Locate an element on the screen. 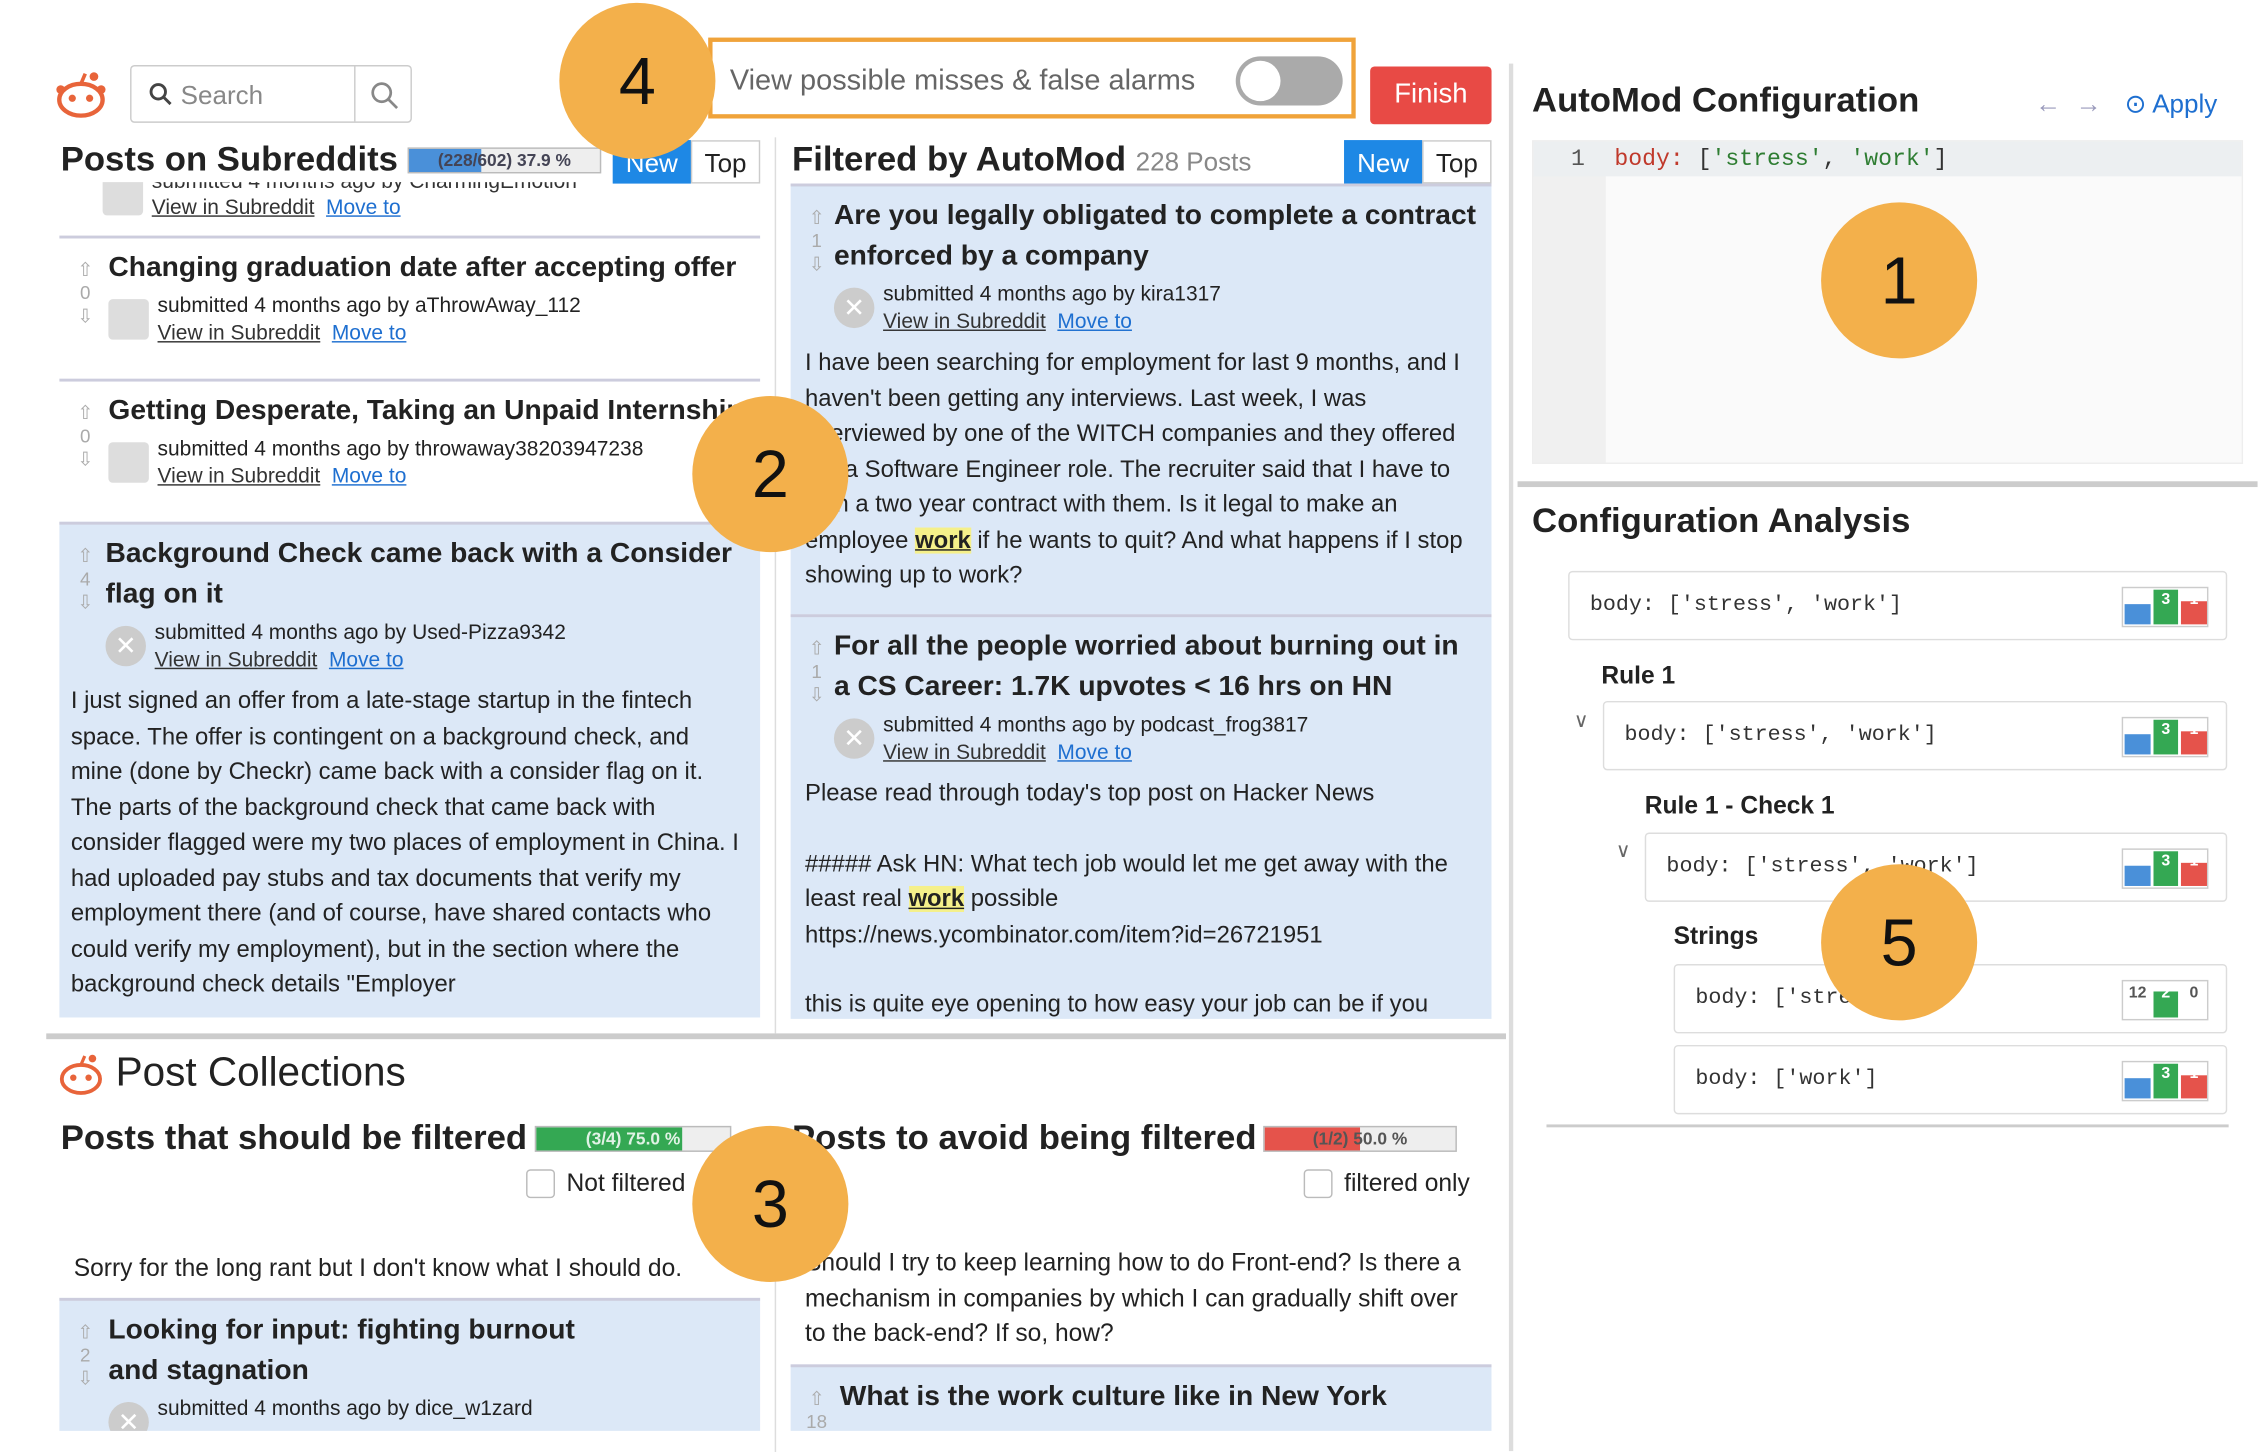 The image size is (2262, 1452). post-meta: submitted 4 months ago by kira1317 is located at coordinates (1052, 295).